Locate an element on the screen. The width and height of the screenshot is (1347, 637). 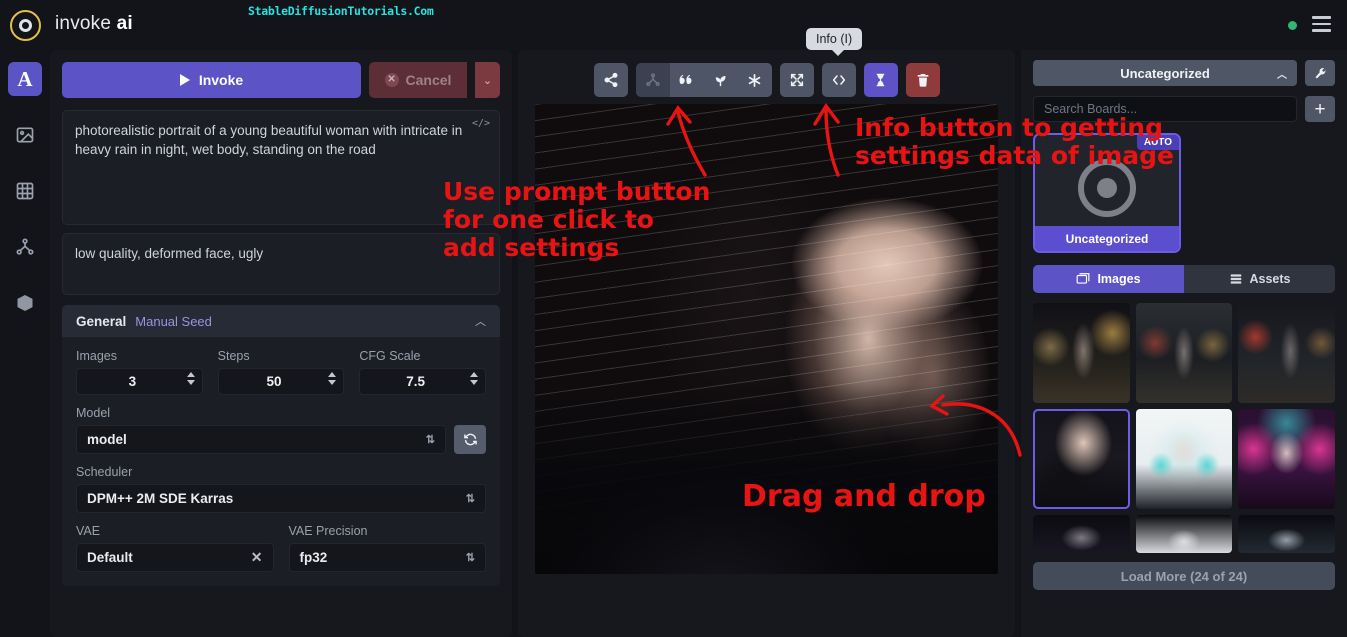
sidebar-item-text-to-image: A is located at coordinates (25, 79).